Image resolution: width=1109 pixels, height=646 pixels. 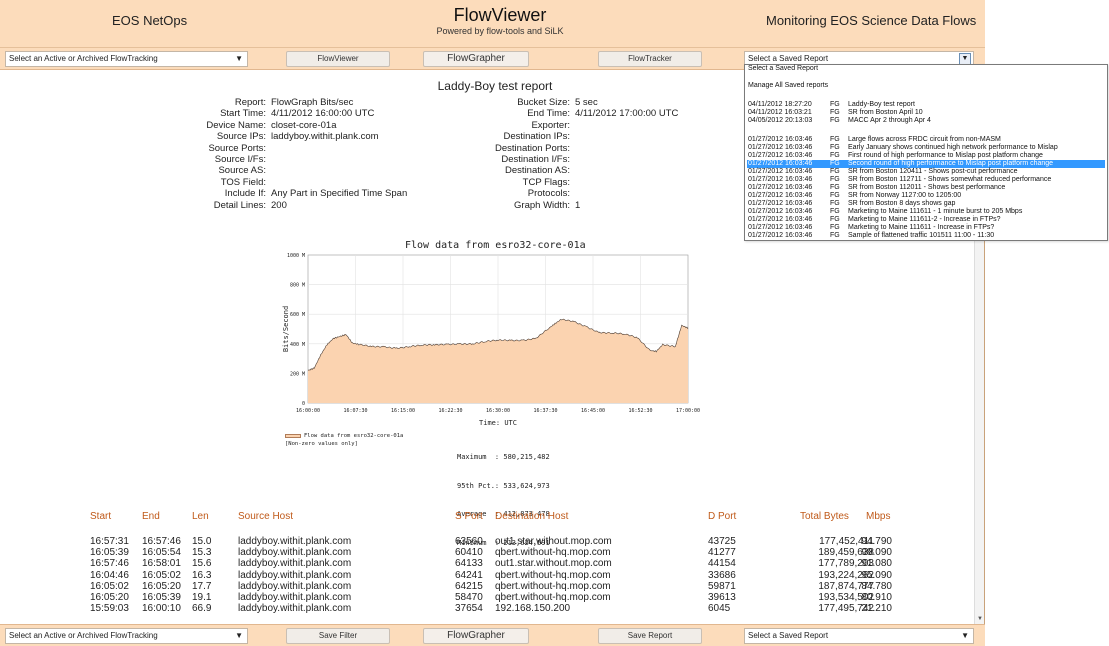 I want to click on param-row: Bucket Size: 5 sec, so click(x=569, y=102).